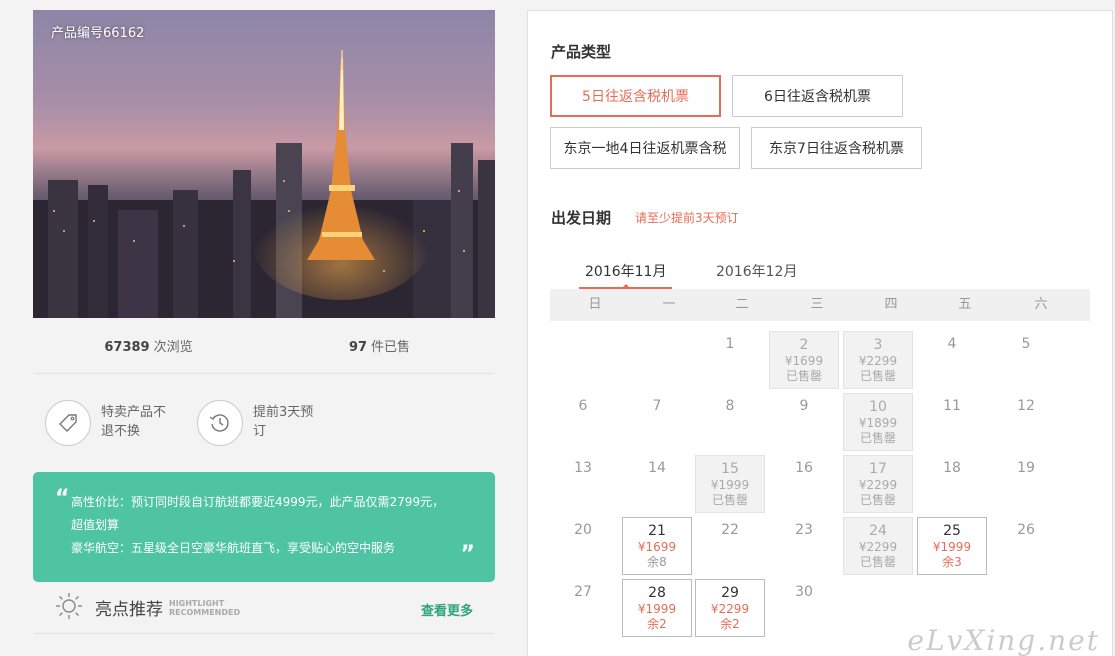 This screenshot has width=1115, height=656. What do you see at coordinates (730, 422) in the screenshot?
I see `calendar-day-8: 8` at bounding box center [730, 422].